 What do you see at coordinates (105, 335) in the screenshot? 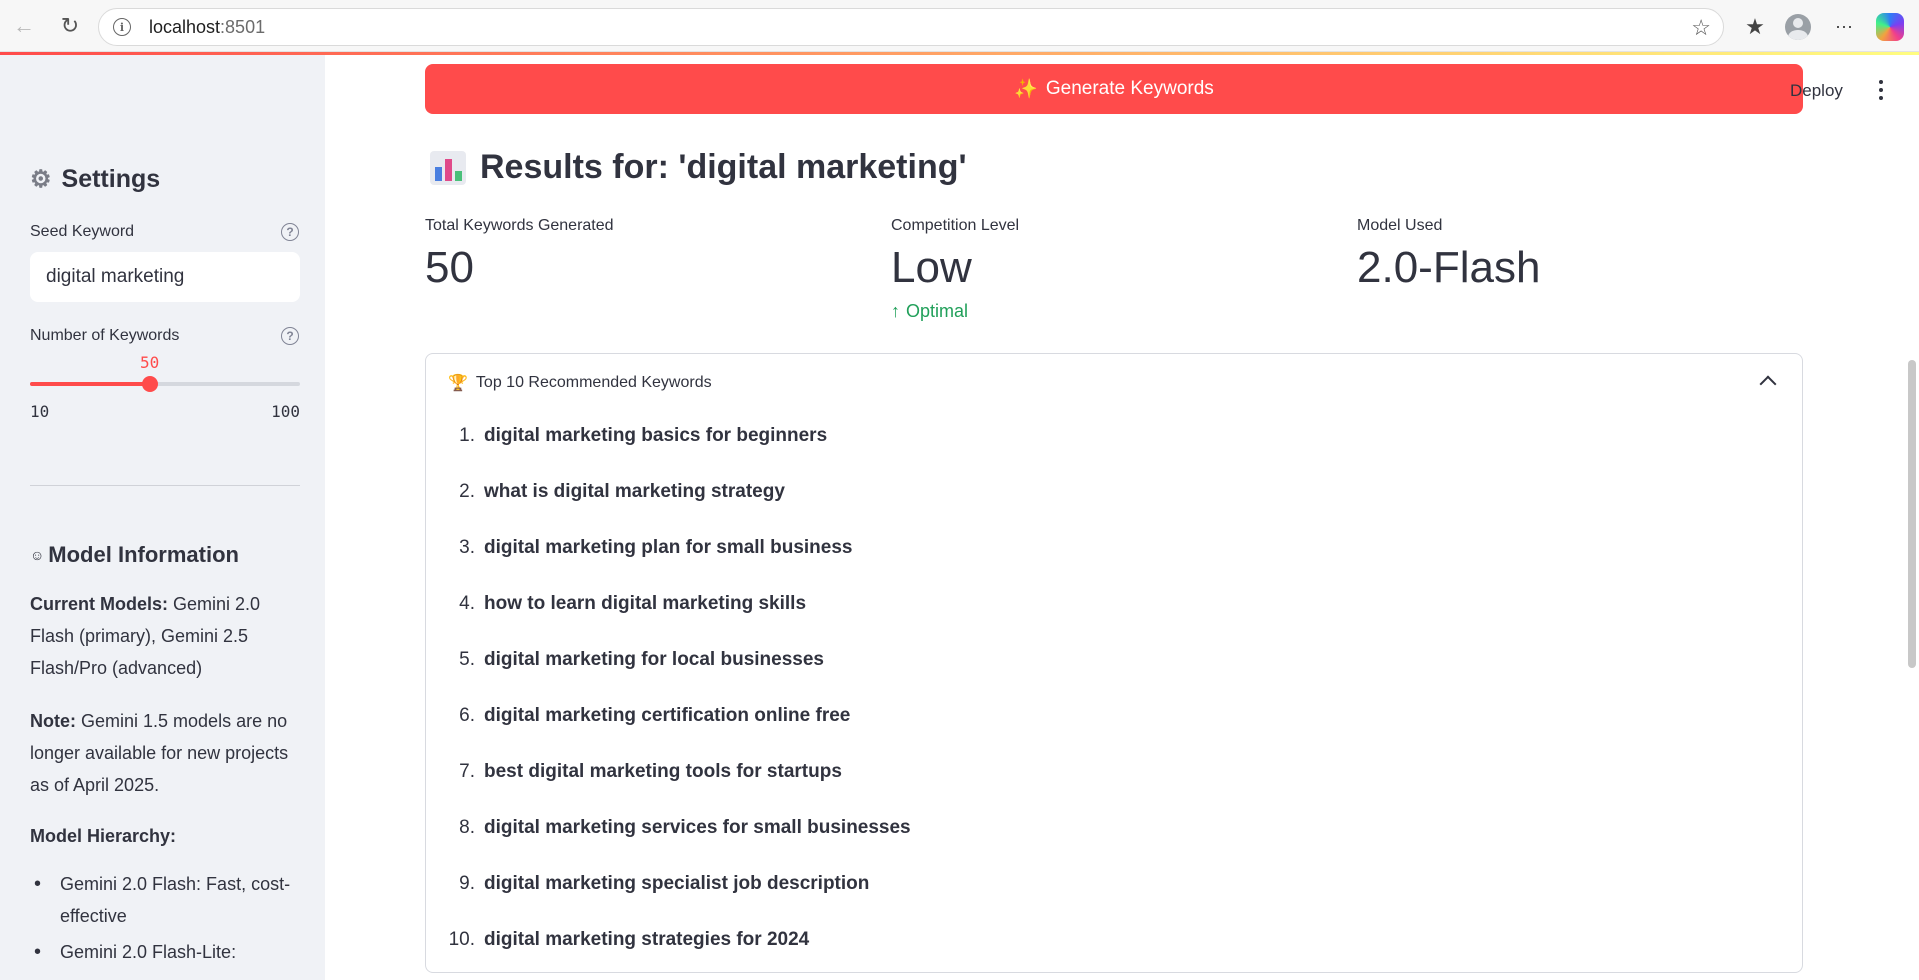
I see `num-keywords-label: Number of Keywords` at bounding box center [105, 335].